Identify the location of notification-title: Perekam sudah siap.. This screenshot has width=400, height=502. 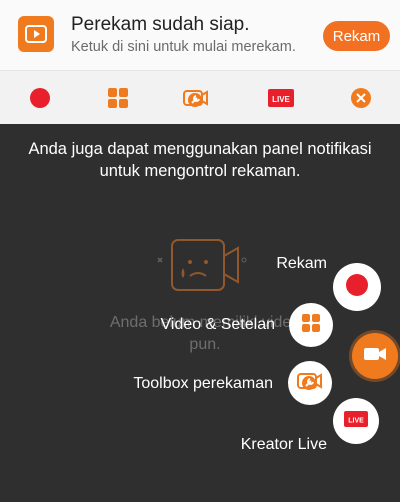
(160, 24).